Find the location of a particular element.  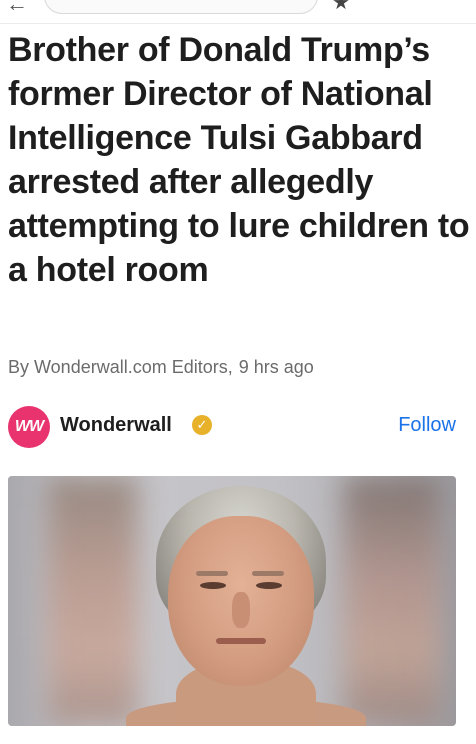

article-byline: By Wonderwall.com Editors, 9 hrs ago is located at coordinates (161, 367).